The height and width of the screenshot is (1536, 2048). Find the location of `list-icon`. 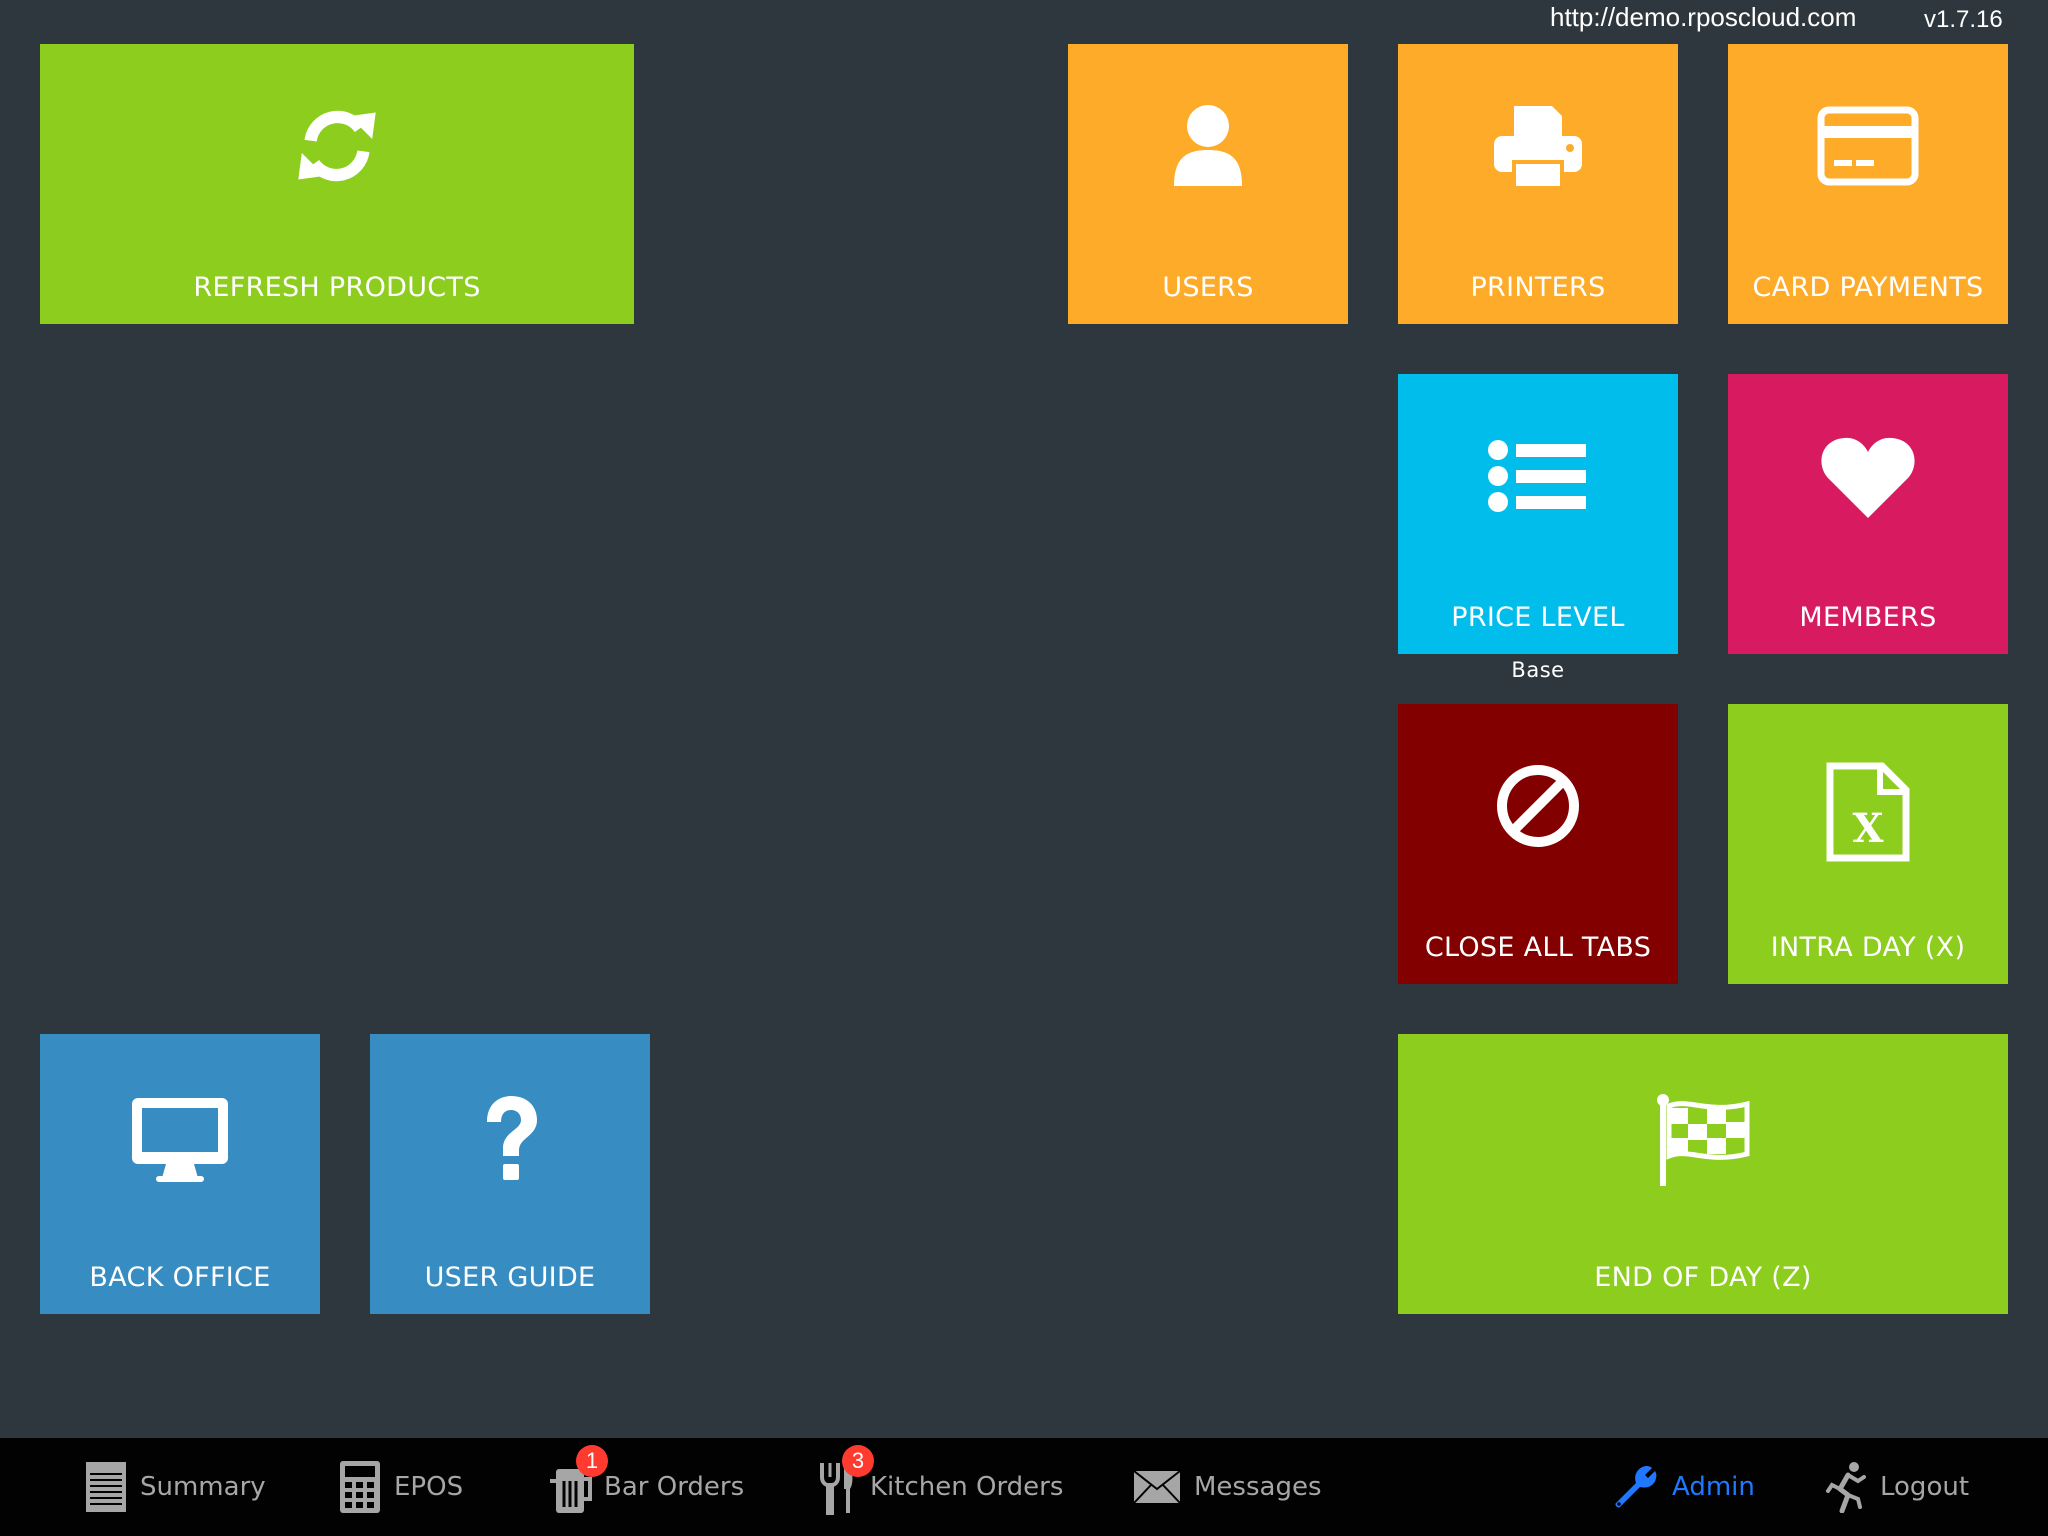

list-icon is located at coordinates (1538, 476).